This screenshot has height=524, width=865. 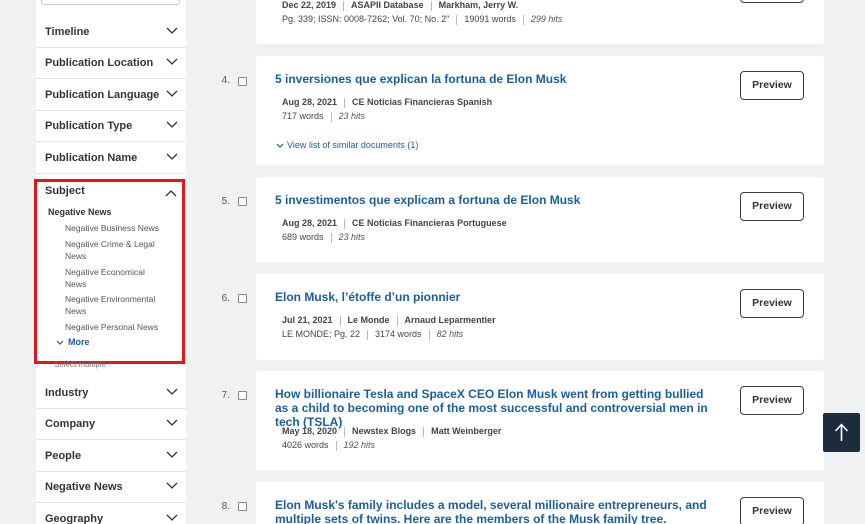 I want to click on similar-label: View list of similar documents (1), so click(x=353, y=145).